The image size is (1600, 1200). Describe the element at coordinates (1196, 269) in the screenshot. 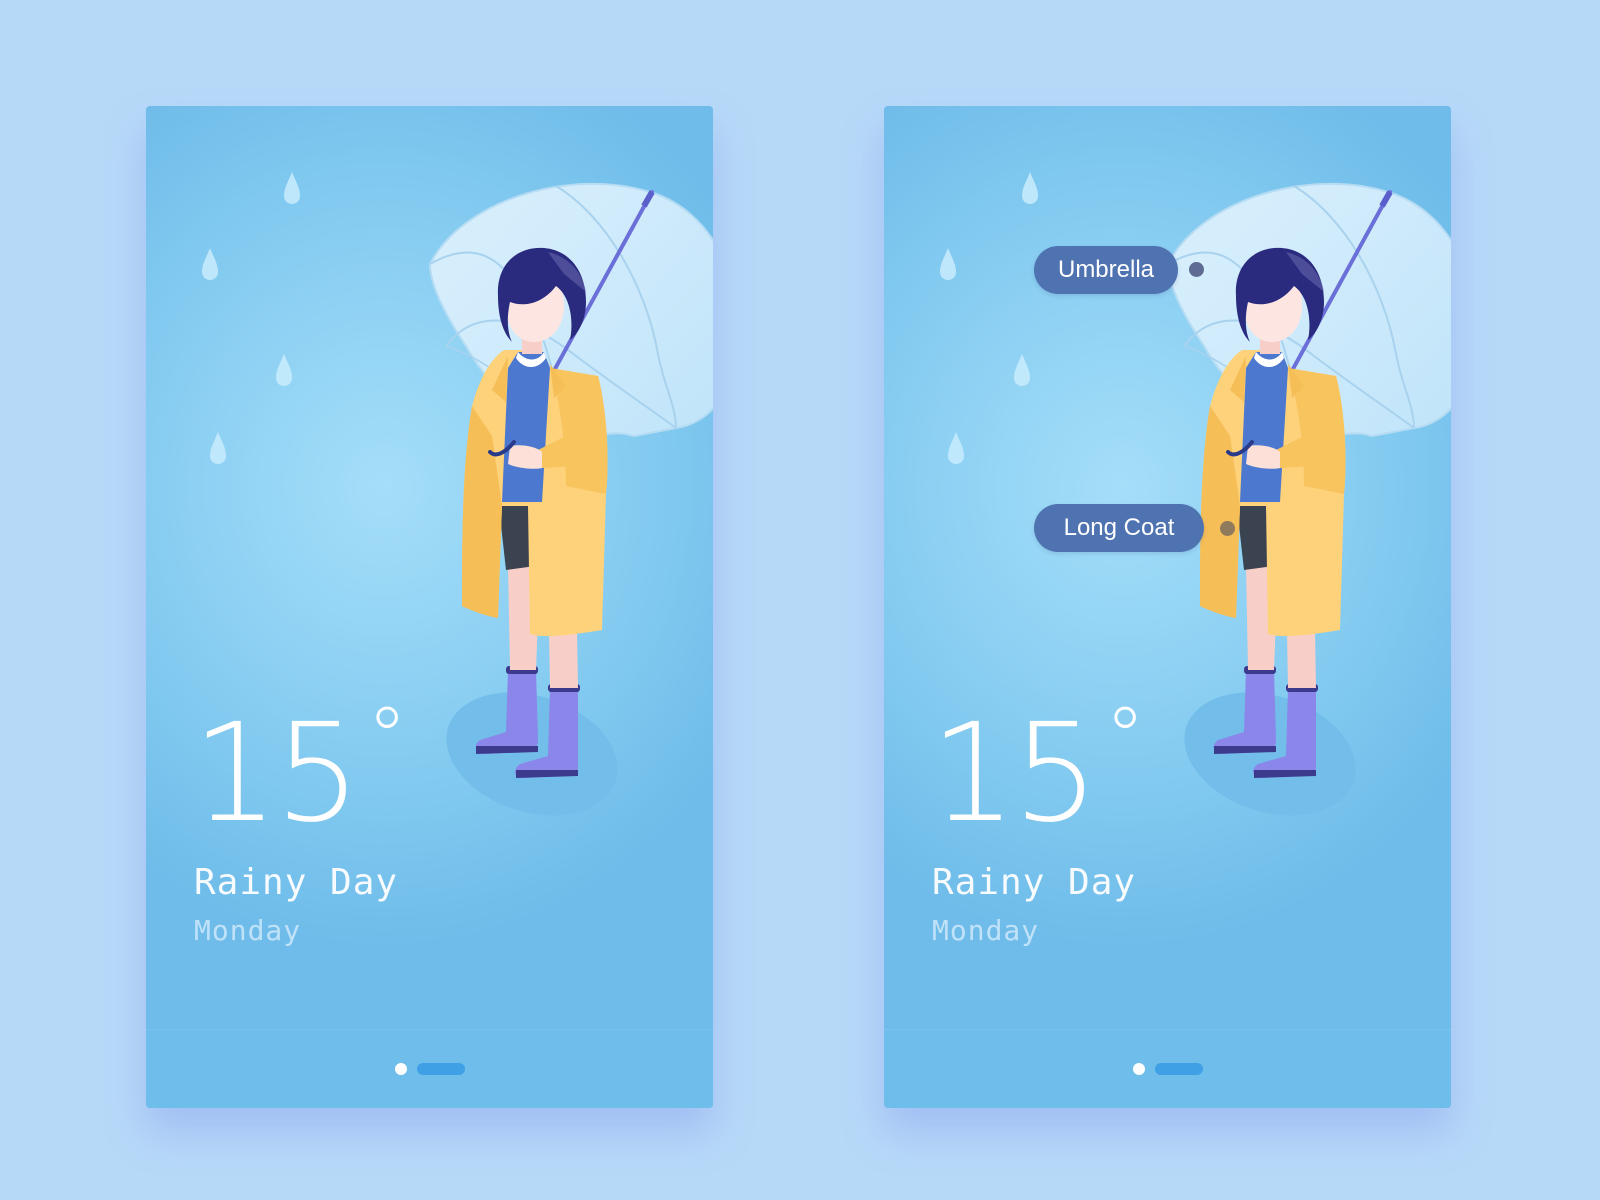

I see `umbrella-hotspot-dot` at that location.